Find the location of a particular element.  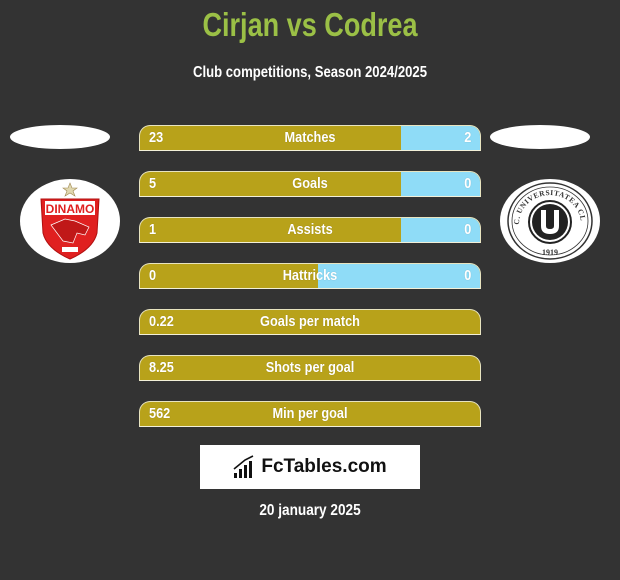

left-player-placeholder is located at coordinates (60, 137).